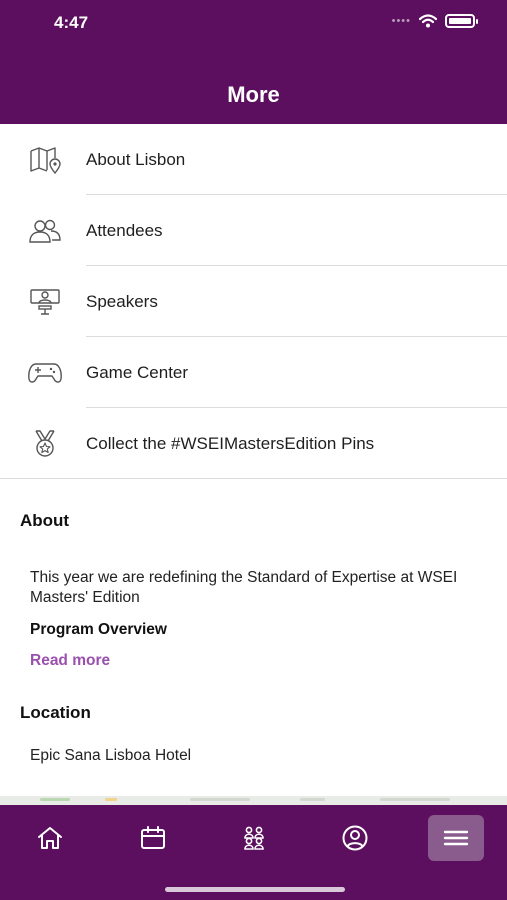  What do you see at coordinates (461, 21) in the screenshot?
I see `battery-icon` at bounding box center [461, 21].